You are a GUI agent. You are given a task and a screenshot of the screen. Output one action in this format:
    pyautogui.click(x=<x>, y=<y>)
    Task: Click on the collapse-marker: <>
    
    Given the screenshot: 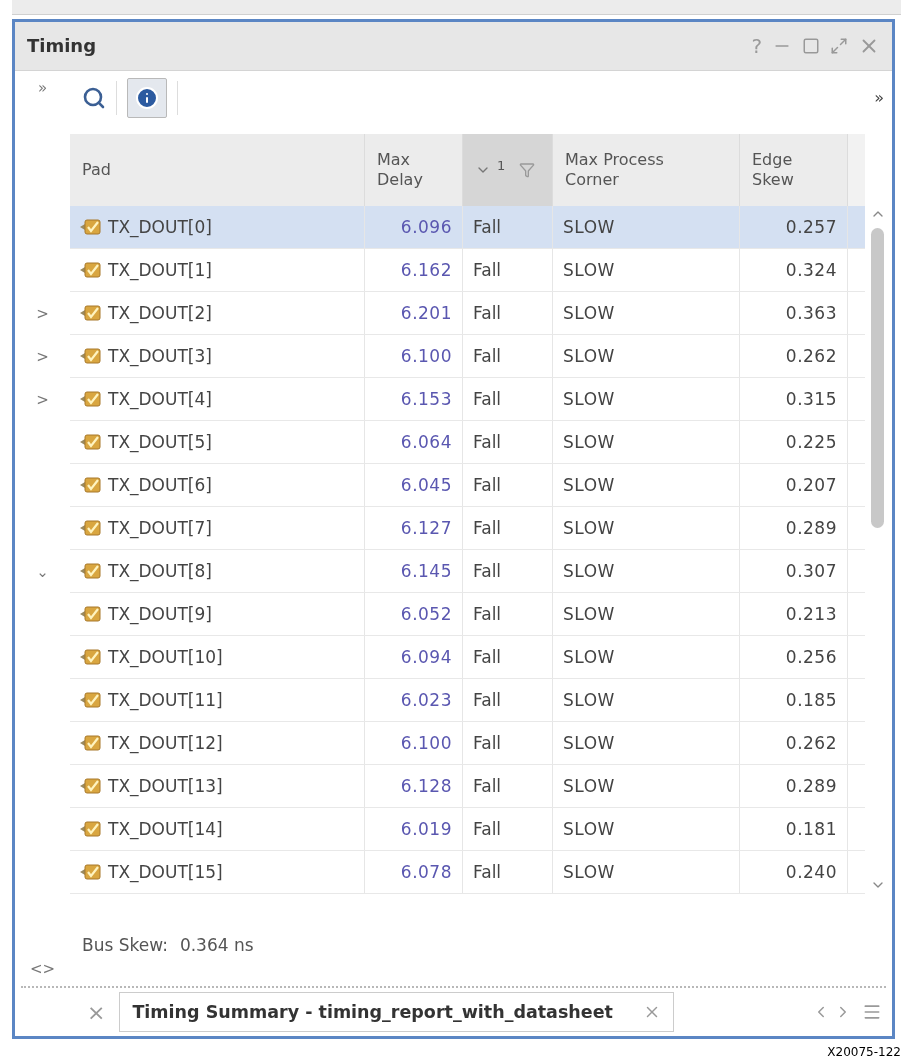 What is the action you would take?
    pyautogui.click(x=42, y=969)
    